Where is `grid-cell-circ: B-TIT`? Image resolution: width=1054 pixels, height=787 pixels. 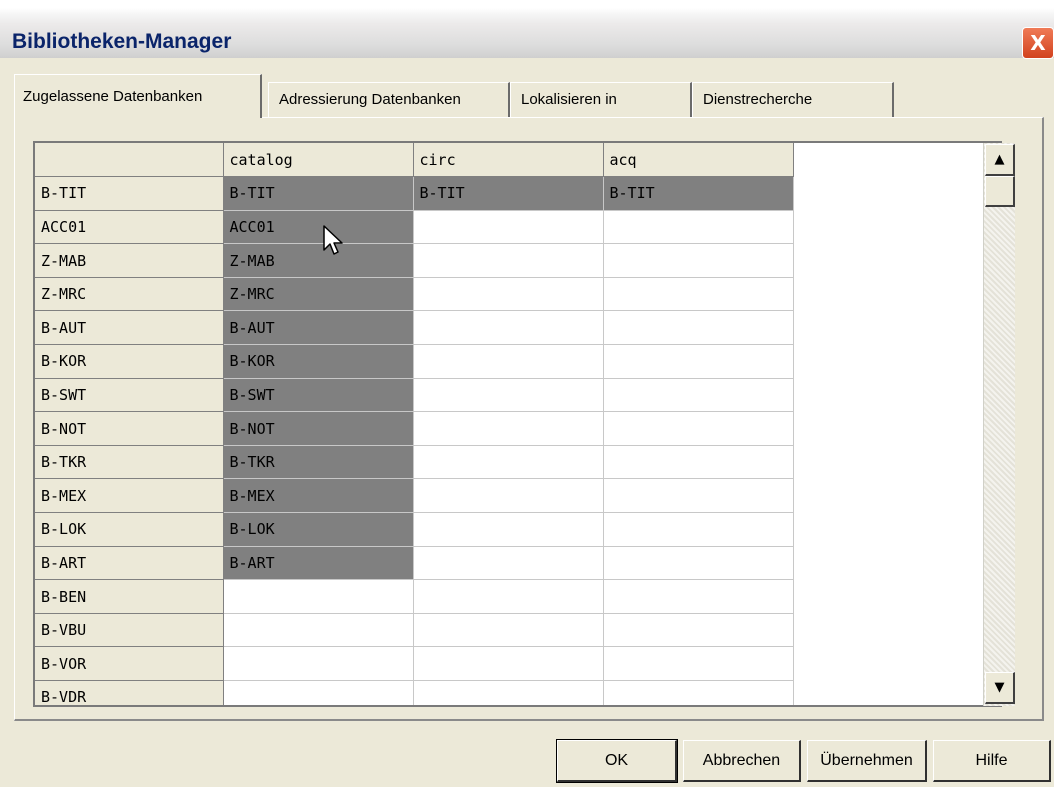
grid-cell-circ: B-TIT is located at coordinates (508, 193).